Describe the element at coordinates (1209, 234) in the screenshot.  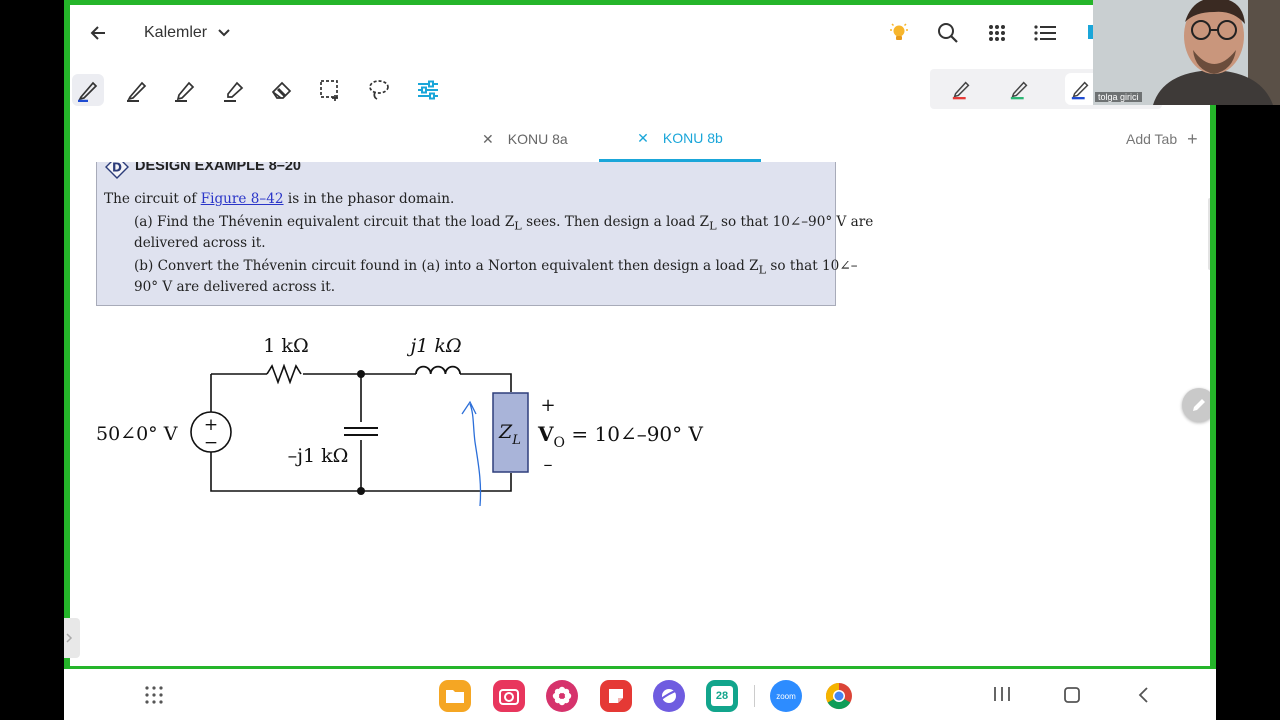
I see `vertical-scrollbar` at that location.